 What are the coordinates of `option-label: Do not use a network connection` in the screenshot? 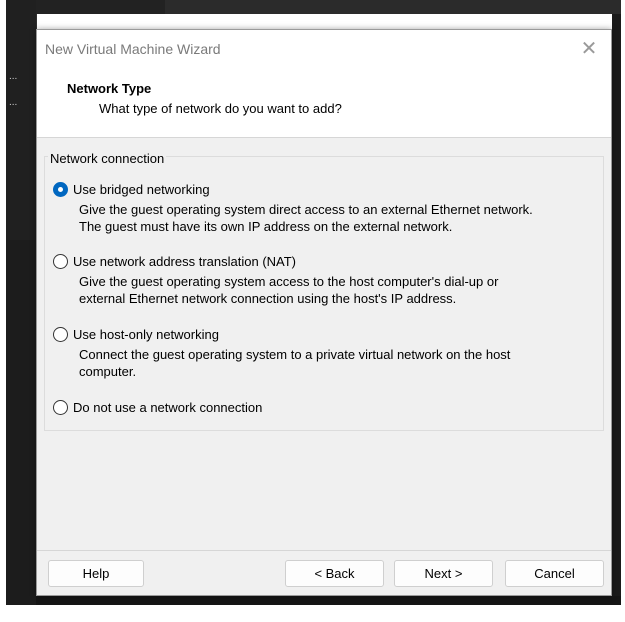 It's located at (167, 407).